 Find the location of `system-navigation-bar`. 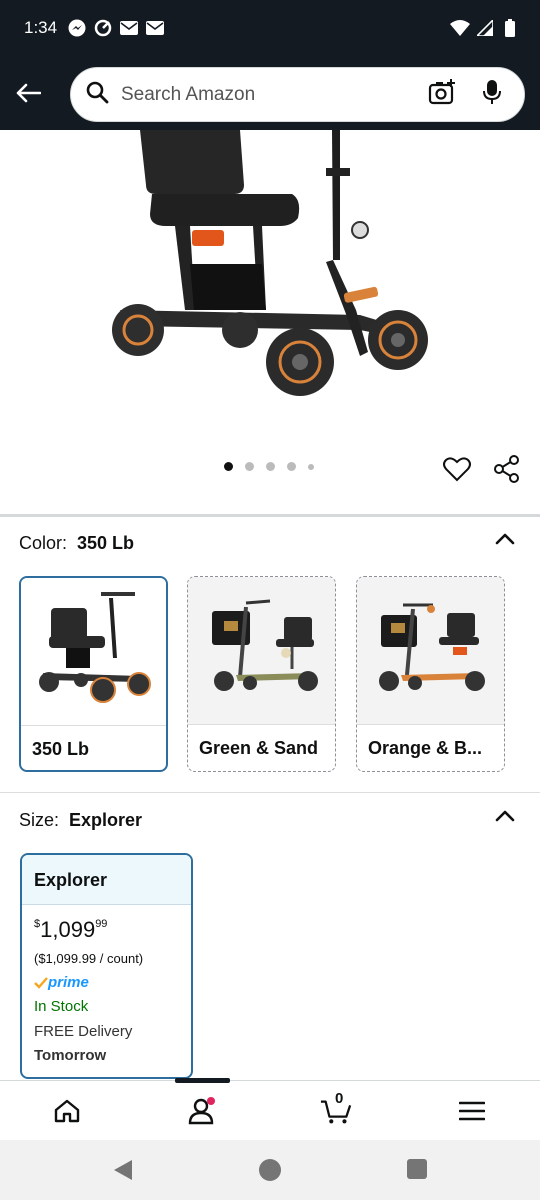

system-navigation-bar is located at coordinates (270, 1170).